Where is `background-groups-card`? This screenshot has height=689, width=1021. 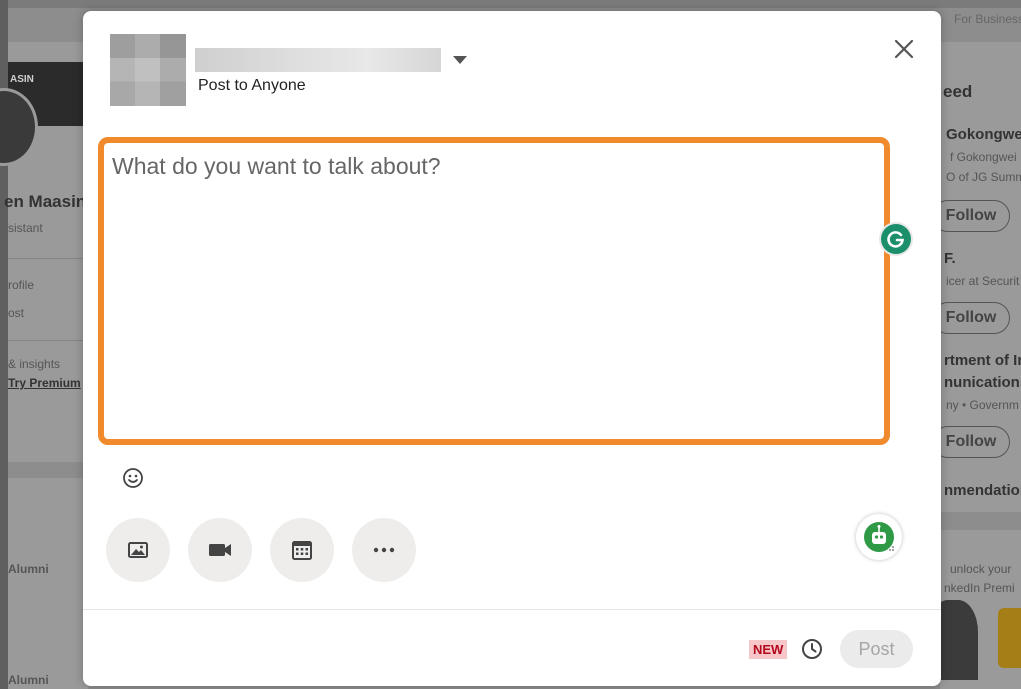
background-groups-card is located at coordinates (48, 583).